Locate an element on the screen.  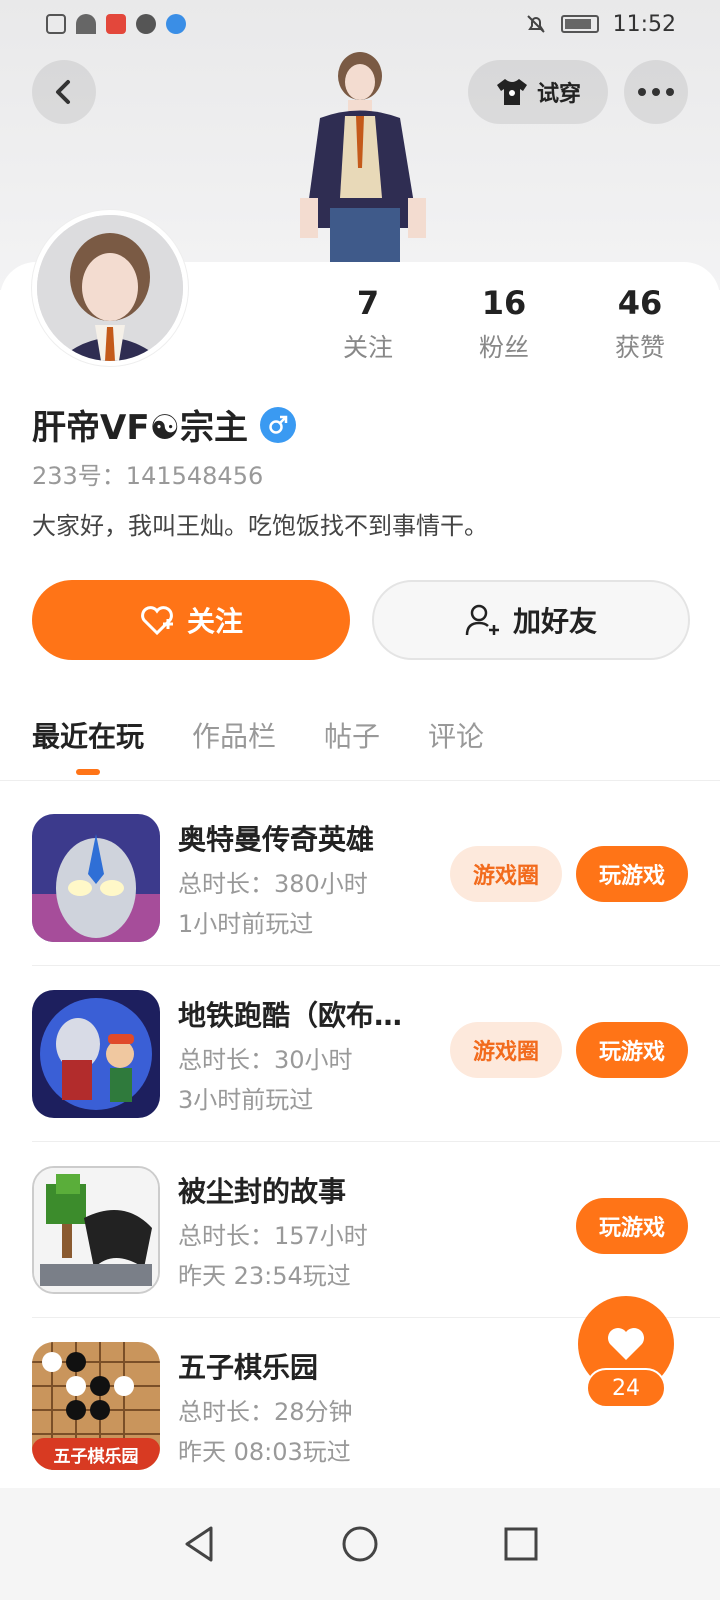
browser-icon is located at coordinates (176, 24).